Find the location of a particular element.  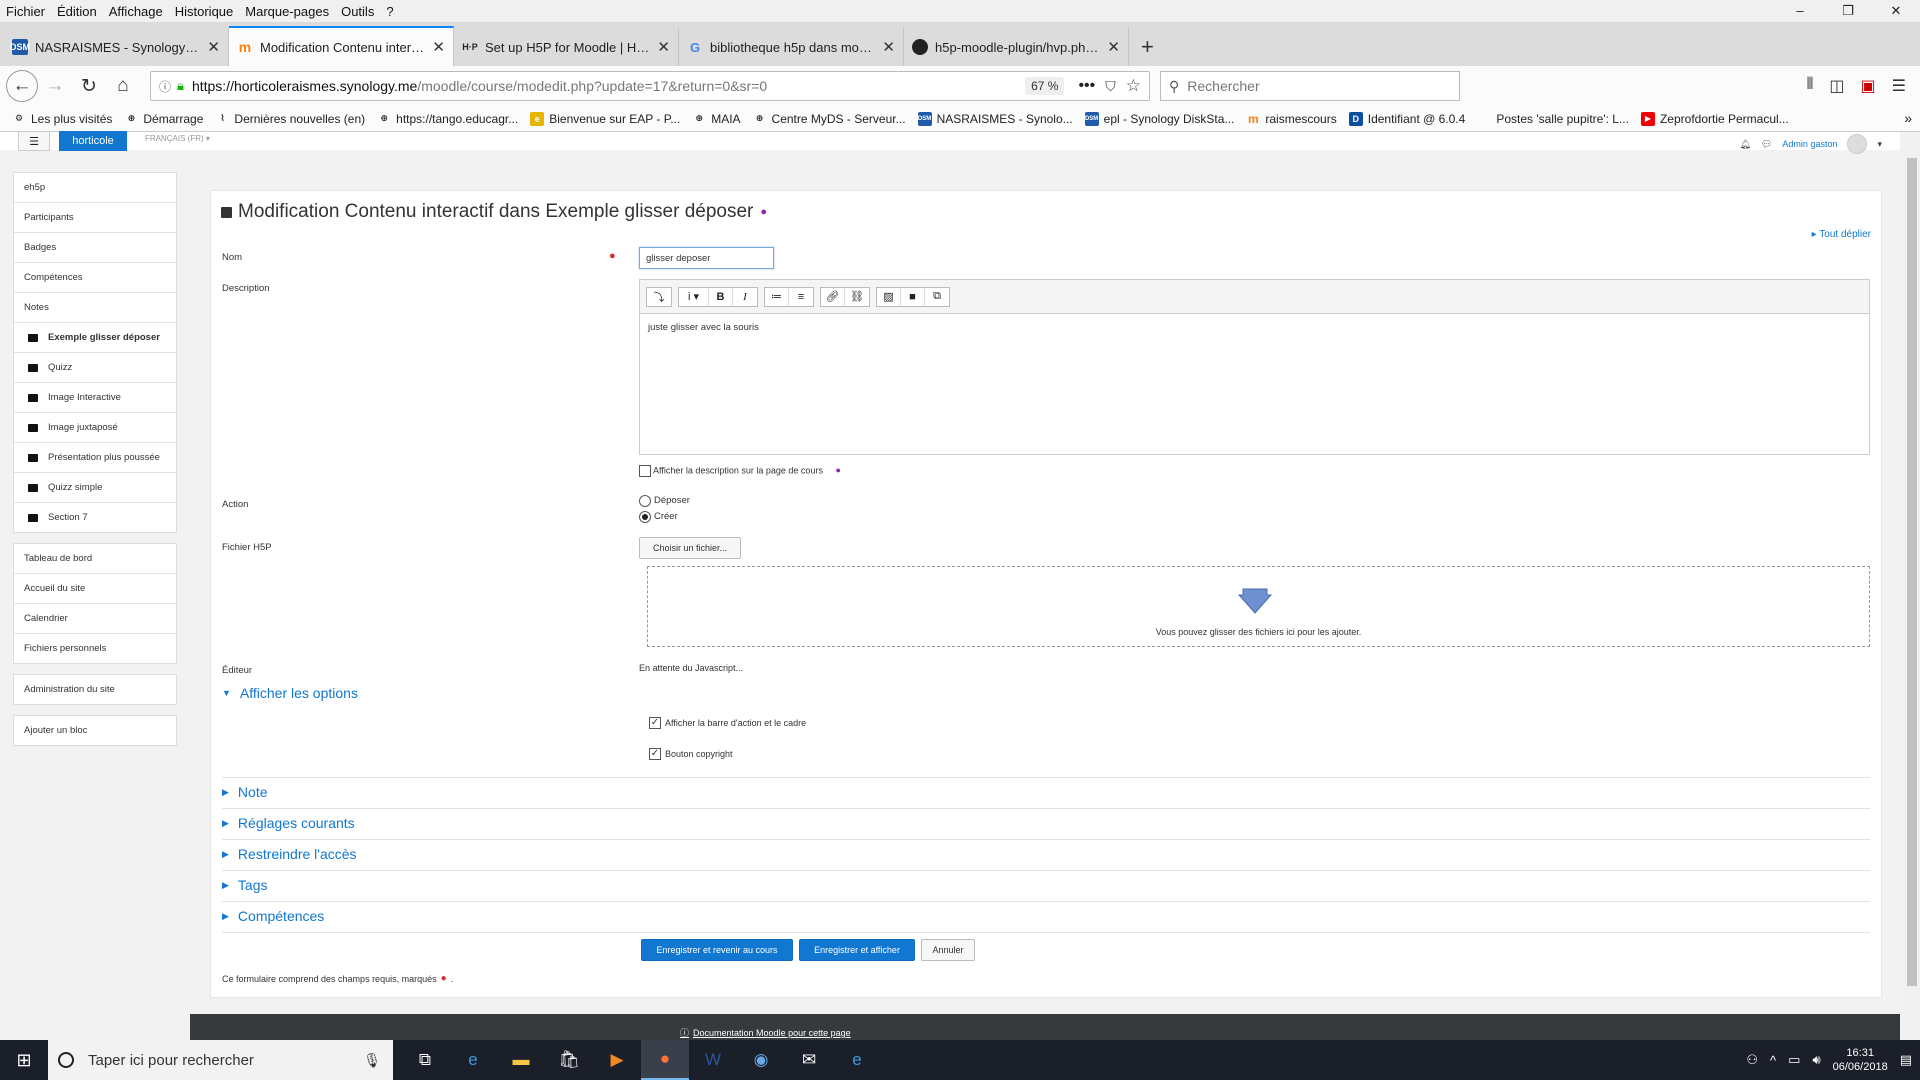

bookmark-item: ⚙ Les plus visités is located at coordinates (62, 119).